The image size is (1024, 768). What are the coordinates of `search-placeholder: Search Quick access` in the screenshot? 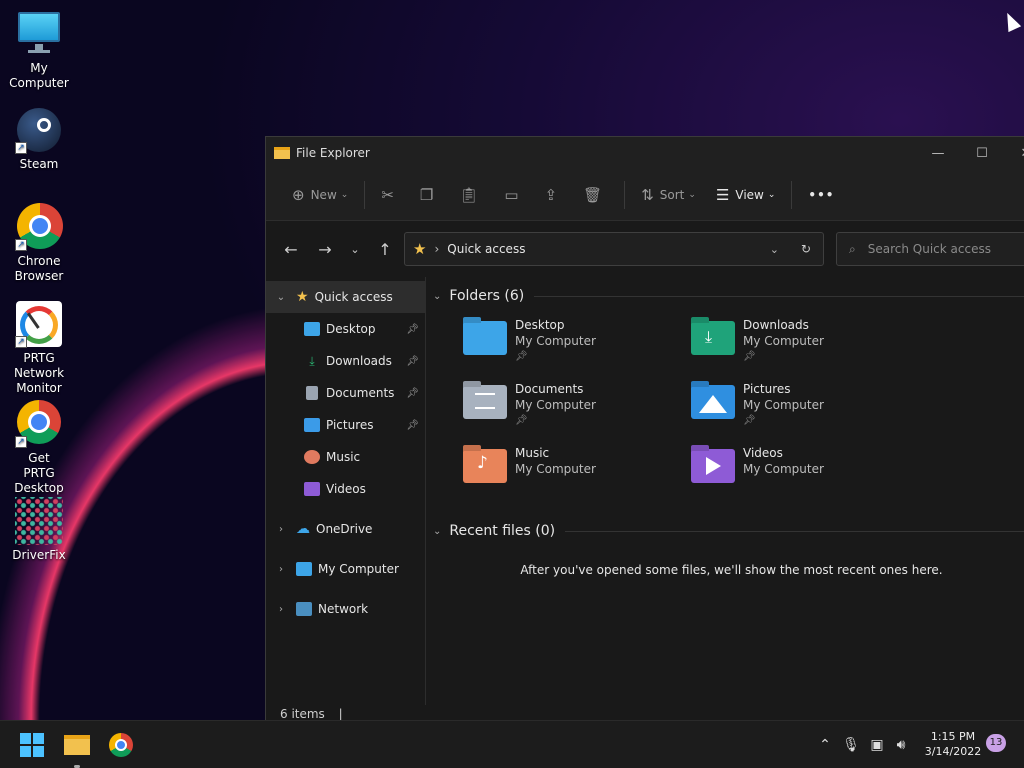 It's located at (929, 249).